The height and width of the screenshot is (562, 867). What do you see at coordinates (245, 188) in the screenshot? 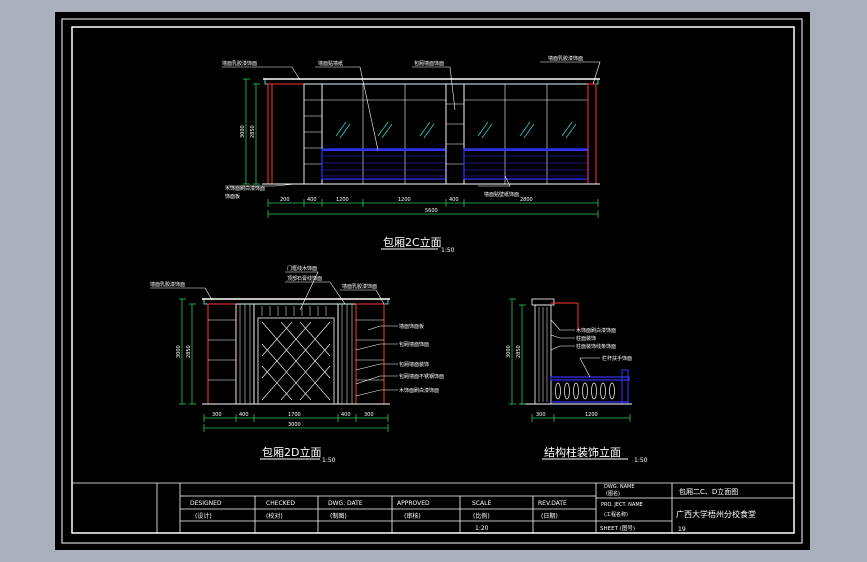
I see `left-note-2c-0: 木饰面刷白漆饰面` at bounding box center [245, 188].